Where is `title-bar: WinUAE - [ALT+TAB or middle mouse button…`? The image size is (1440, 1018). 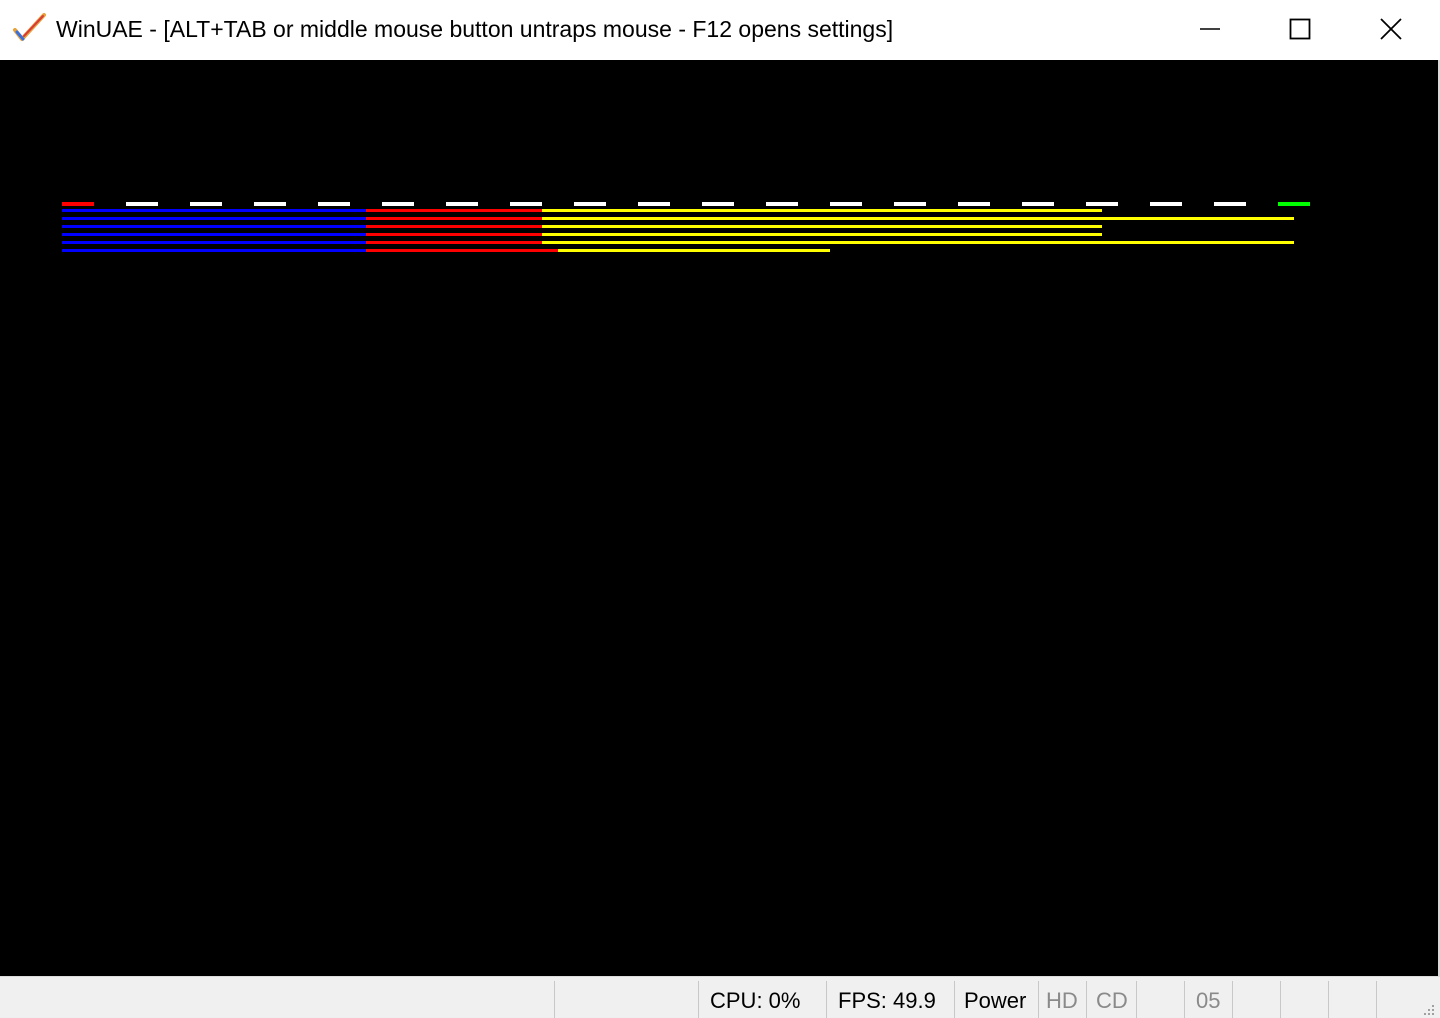
title-bar: WinUAE - [ALT+TAB or middle mouse button… is located at coordinates (720, 30).